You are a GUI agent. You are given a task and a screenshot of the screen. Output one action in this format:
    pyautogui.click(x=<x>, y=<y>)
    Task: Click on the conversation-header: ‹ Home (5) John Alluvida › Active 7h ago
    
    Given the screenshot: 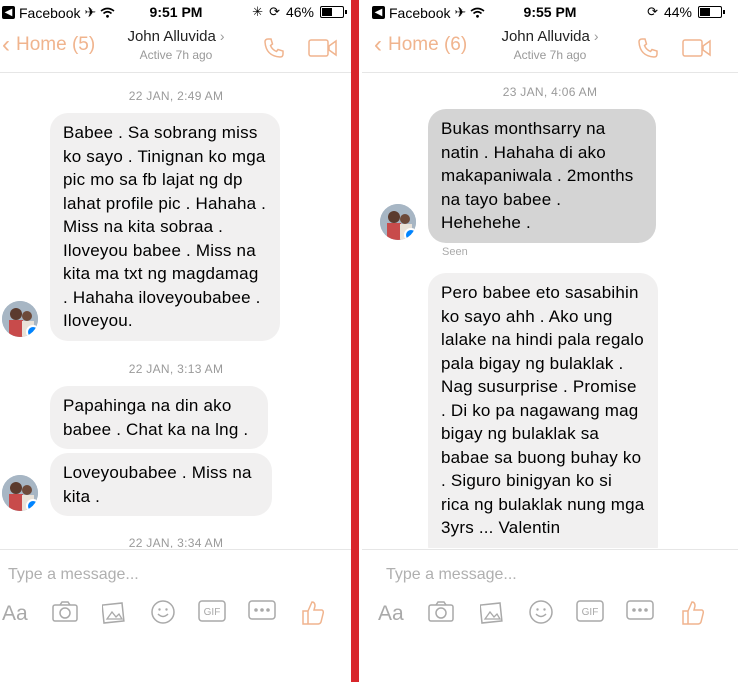 What is the action you would take?
    pyautogui.click(x=176, y=48)
    